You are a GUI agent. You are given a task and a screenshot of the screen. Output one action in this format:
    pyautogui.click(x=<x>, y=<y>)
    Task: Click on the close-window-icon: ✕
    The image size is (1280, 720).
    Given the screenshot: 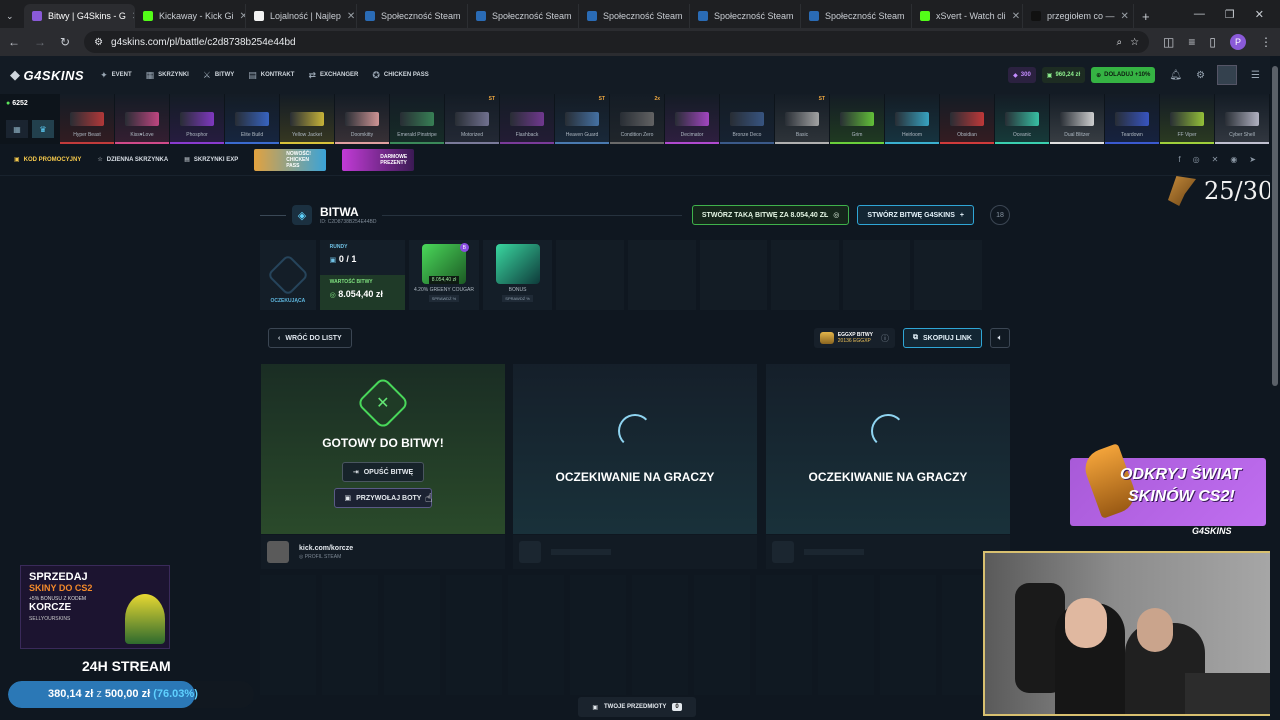 What is the action you would take?
    pyautogui.click(x=1259, y=14)
    